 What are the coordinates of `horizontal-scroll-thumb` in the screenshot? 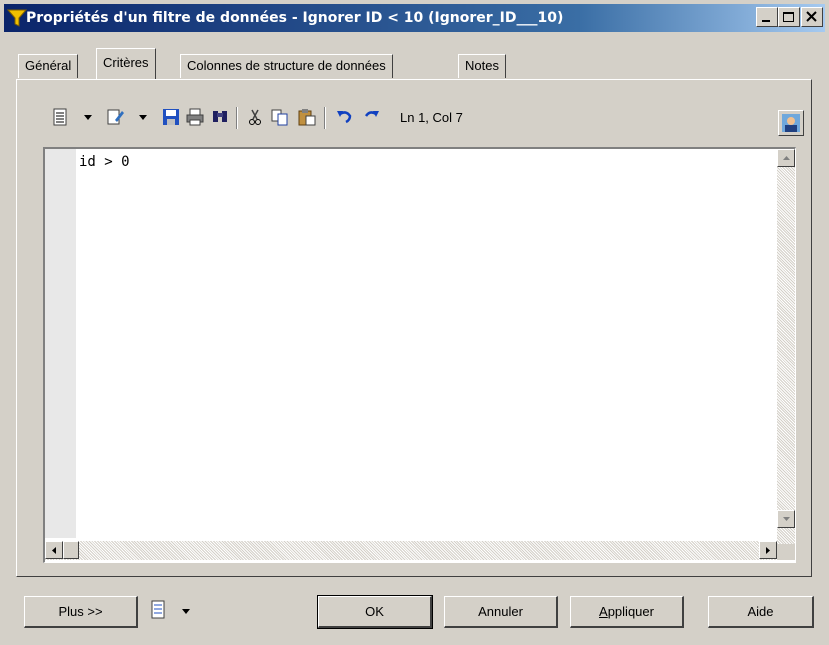 It's located at (71, 550).